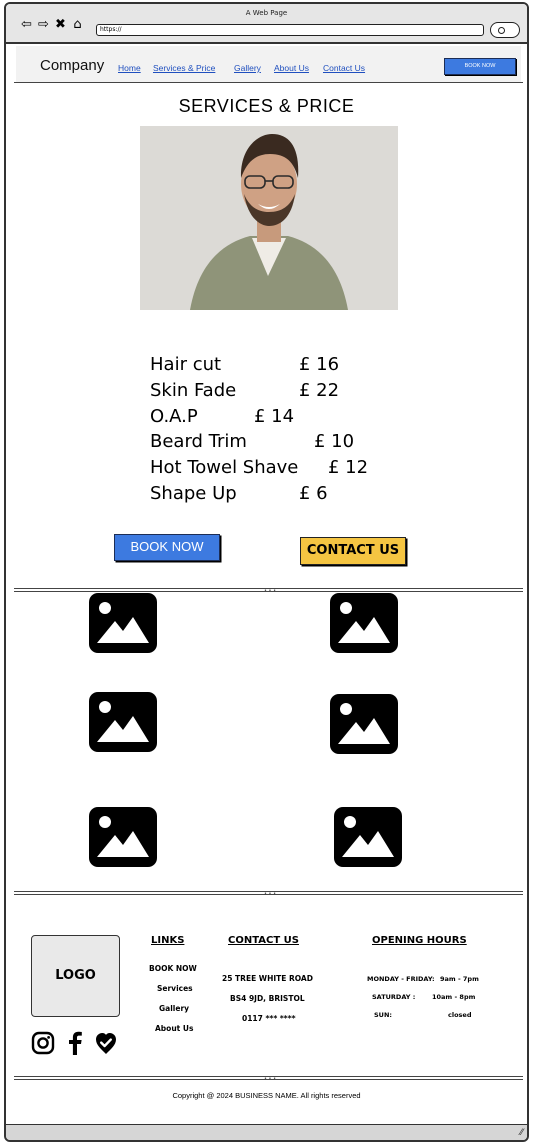  Describe the element at coordinates (269, 1018) in the screenshot. I see `footer-phone: 0117 *** ****` at that location.